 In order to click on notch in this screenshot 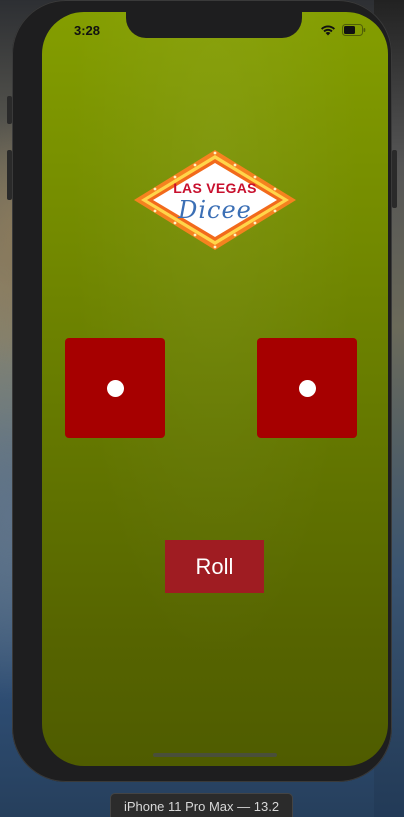, I will do `click(214, 25)`.